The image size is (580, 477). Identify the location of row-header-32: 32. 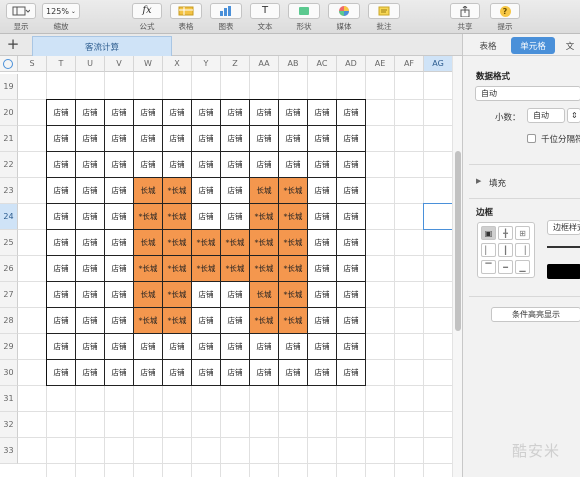
(9, 425).